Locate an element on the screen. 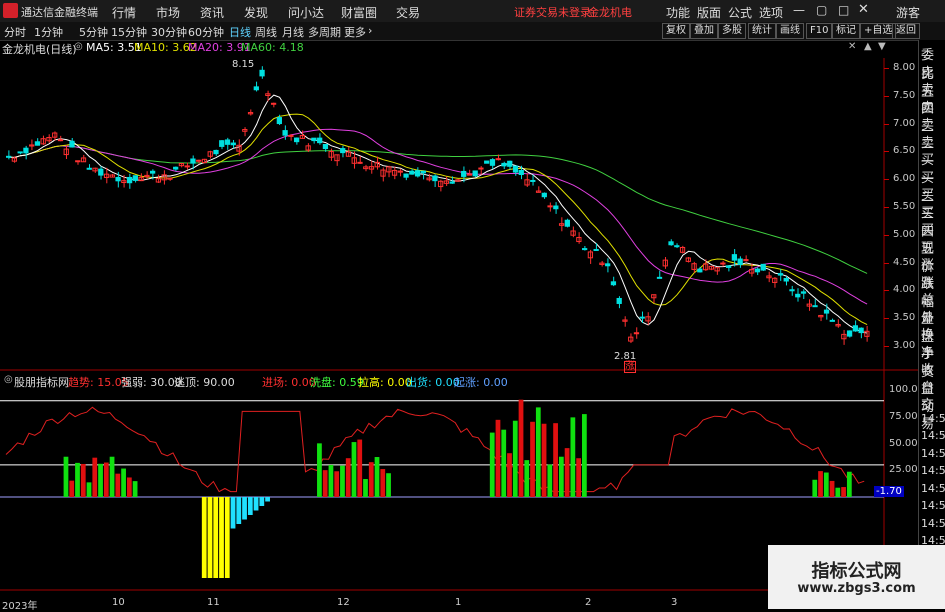 The image size is (945, 612). huaxian-button: 画线 is located at coordinates (790, 31).